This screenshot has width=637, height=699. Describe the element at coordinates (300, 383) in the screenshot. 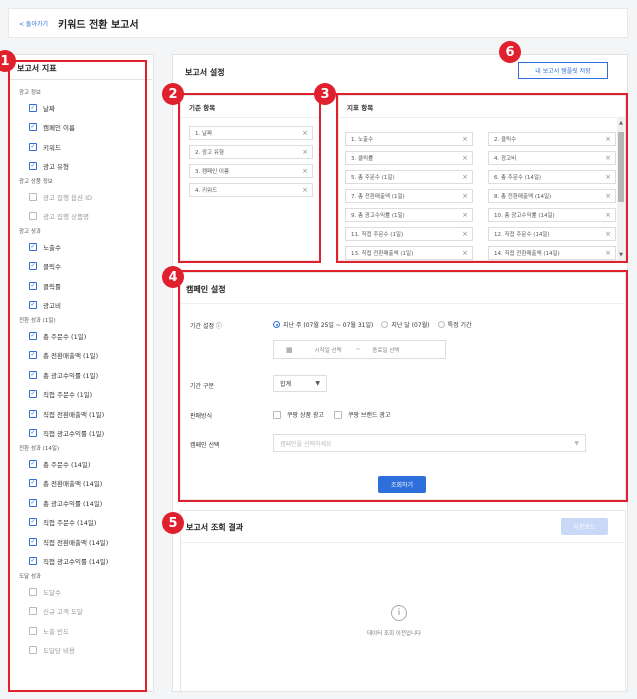

I see `breakdown-select: 합계 ▼` at that location.